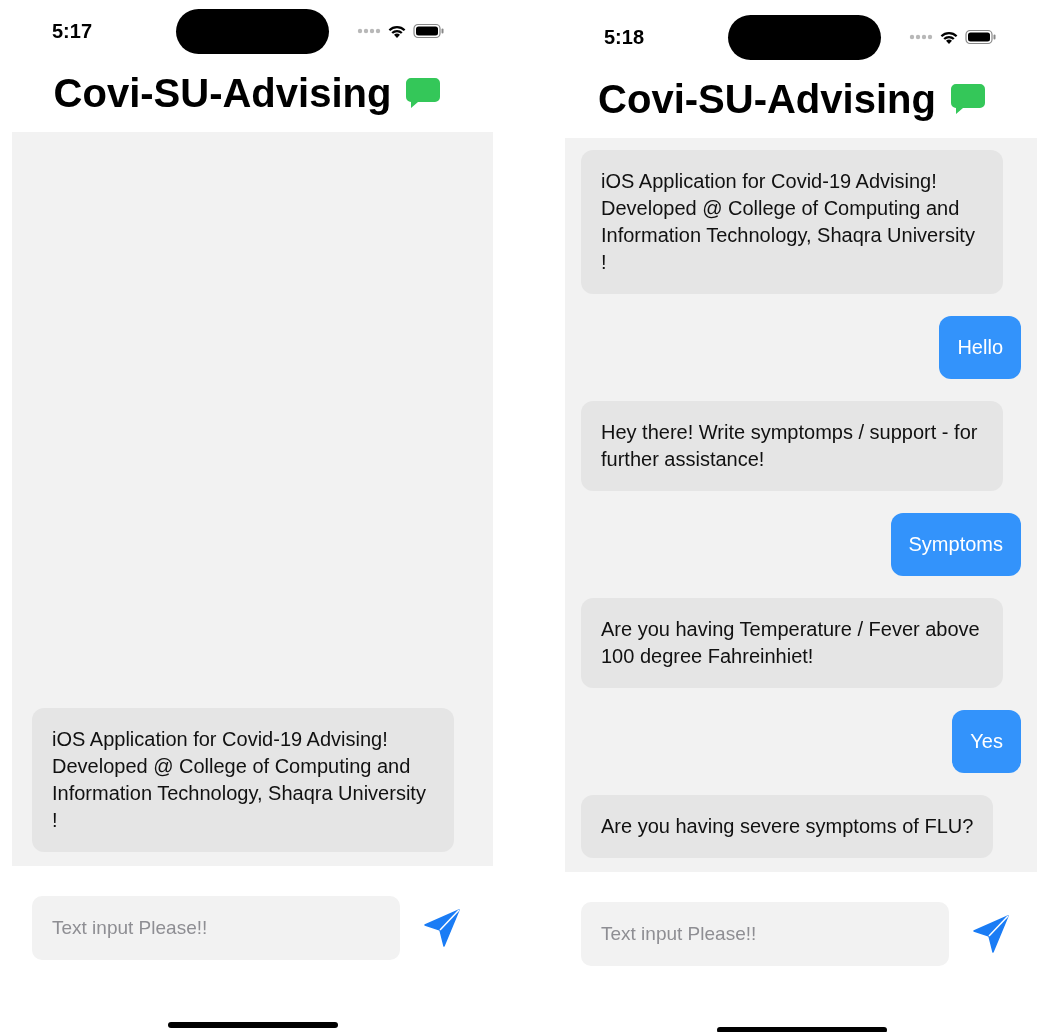  I want to click on received-message: Are you having Temperature / Fever above 100 degree Fahreinhiet!, so click(792, 643).